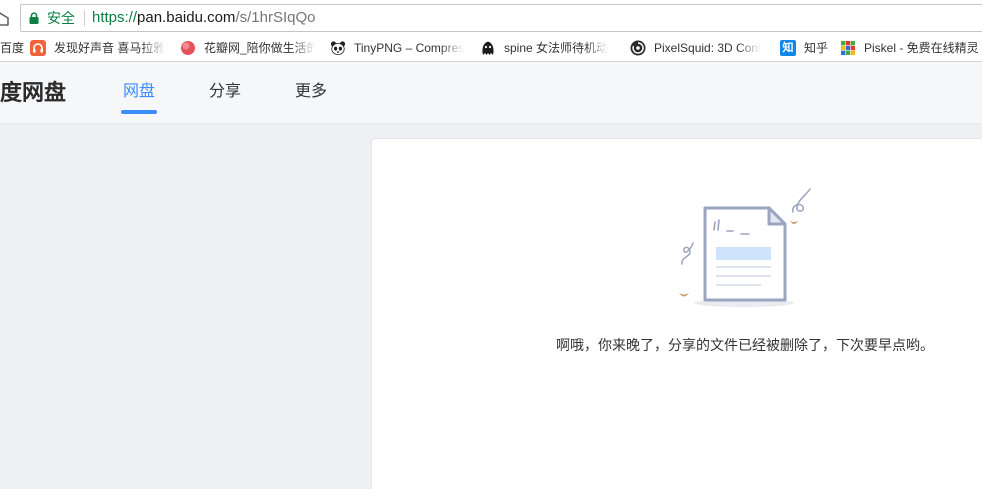 This screenshot has height=489, width=982. I want to click on url-text: https://pan.baidu.com/s/1hrSIqQo, so click(203, 18).